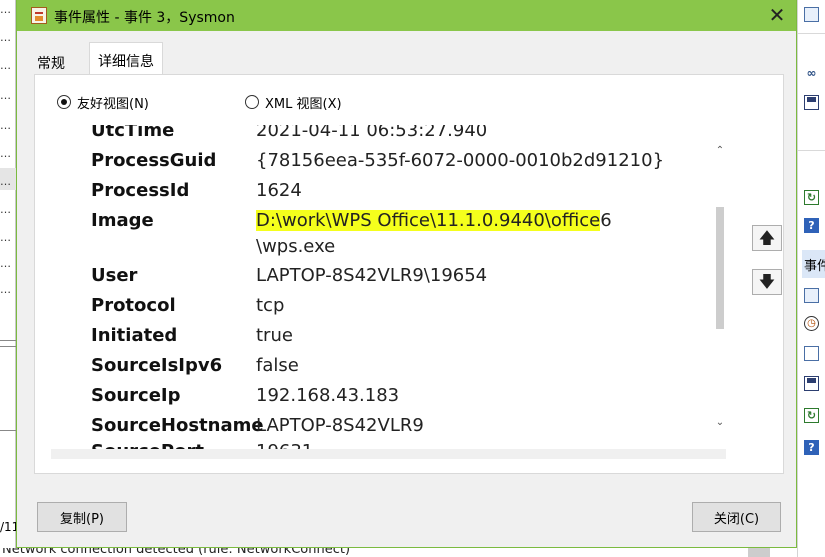 The width and height of the screenshot is (825, 557). I want to click on attach-task-icon: ◷, so click(811, 323).